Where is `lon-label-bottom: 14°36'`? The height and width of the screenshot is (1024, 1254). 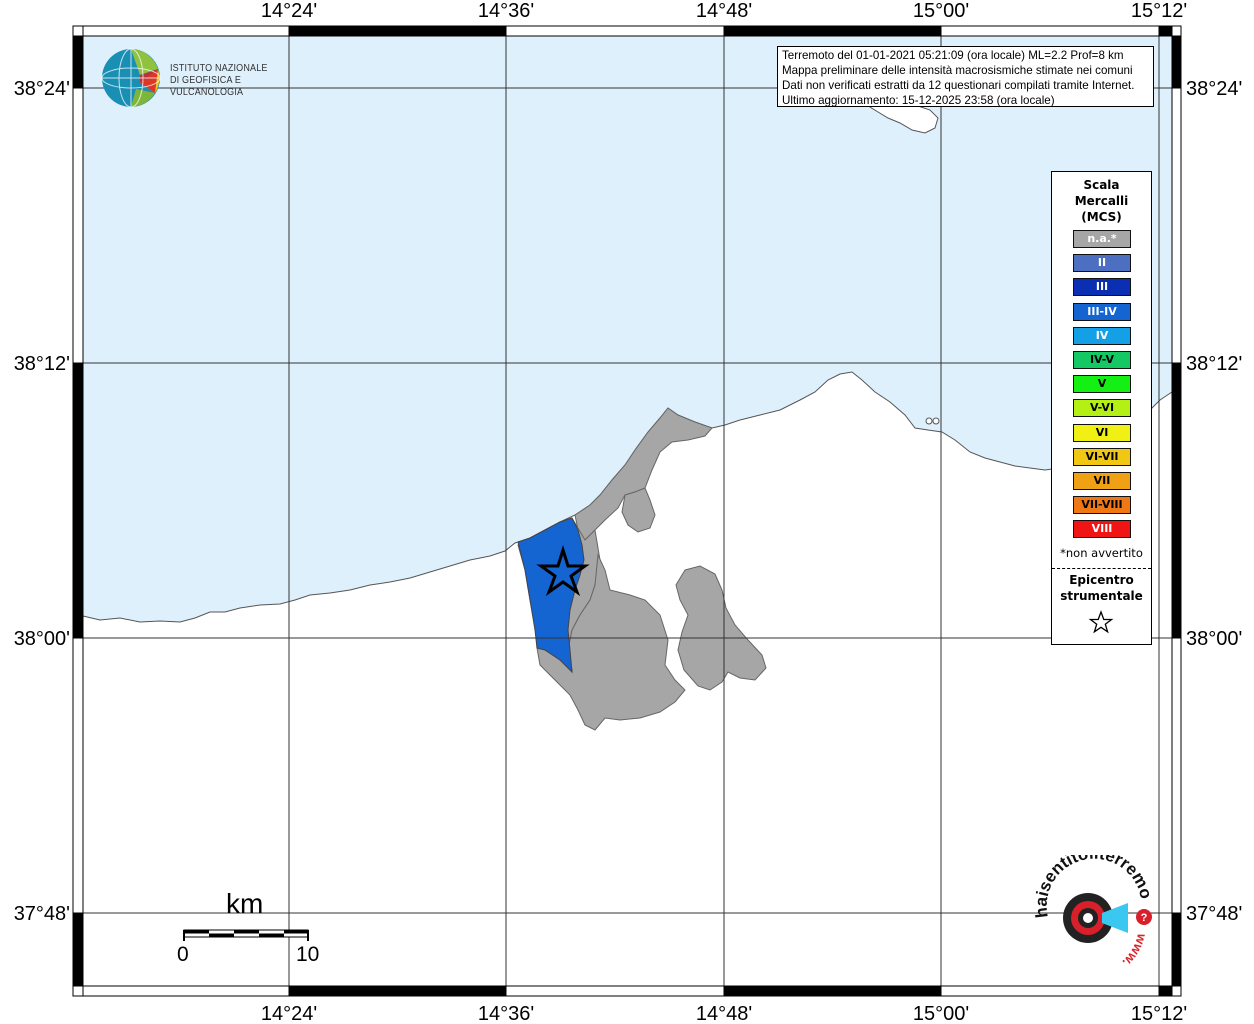
lon-label-bottom: 14°36' is located at coordinates (506, 1013).